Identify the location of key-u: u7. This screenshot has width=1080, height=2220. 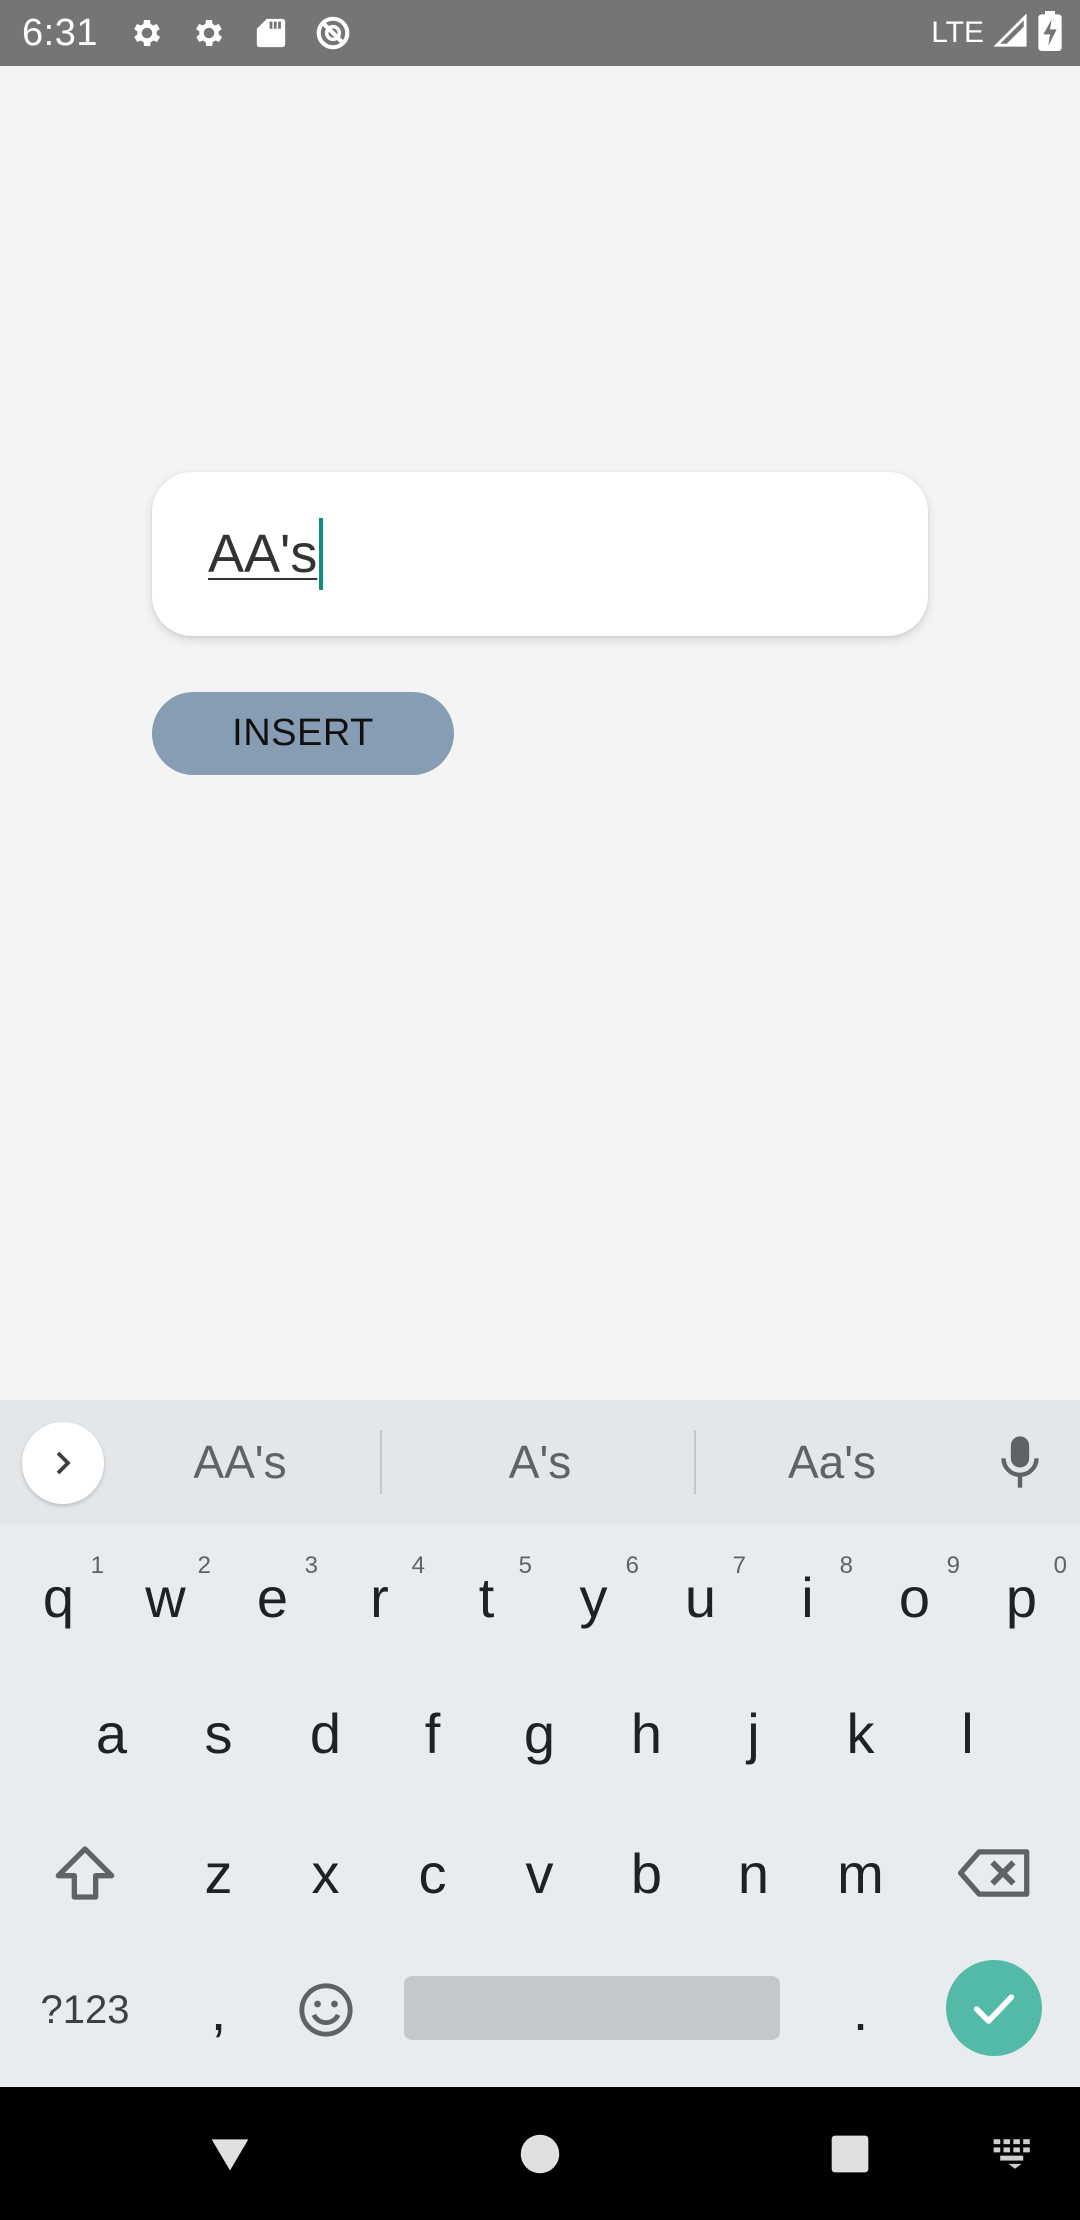
(700, 1597).